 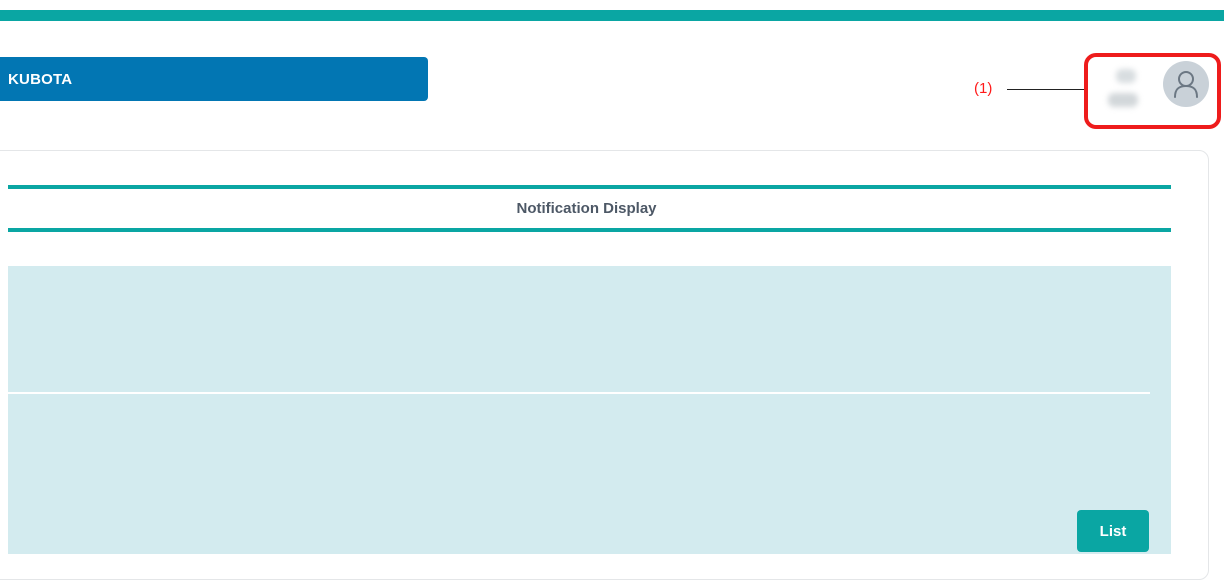 I want to click on notification-header: Notification Display, so click(x=589, y=208).